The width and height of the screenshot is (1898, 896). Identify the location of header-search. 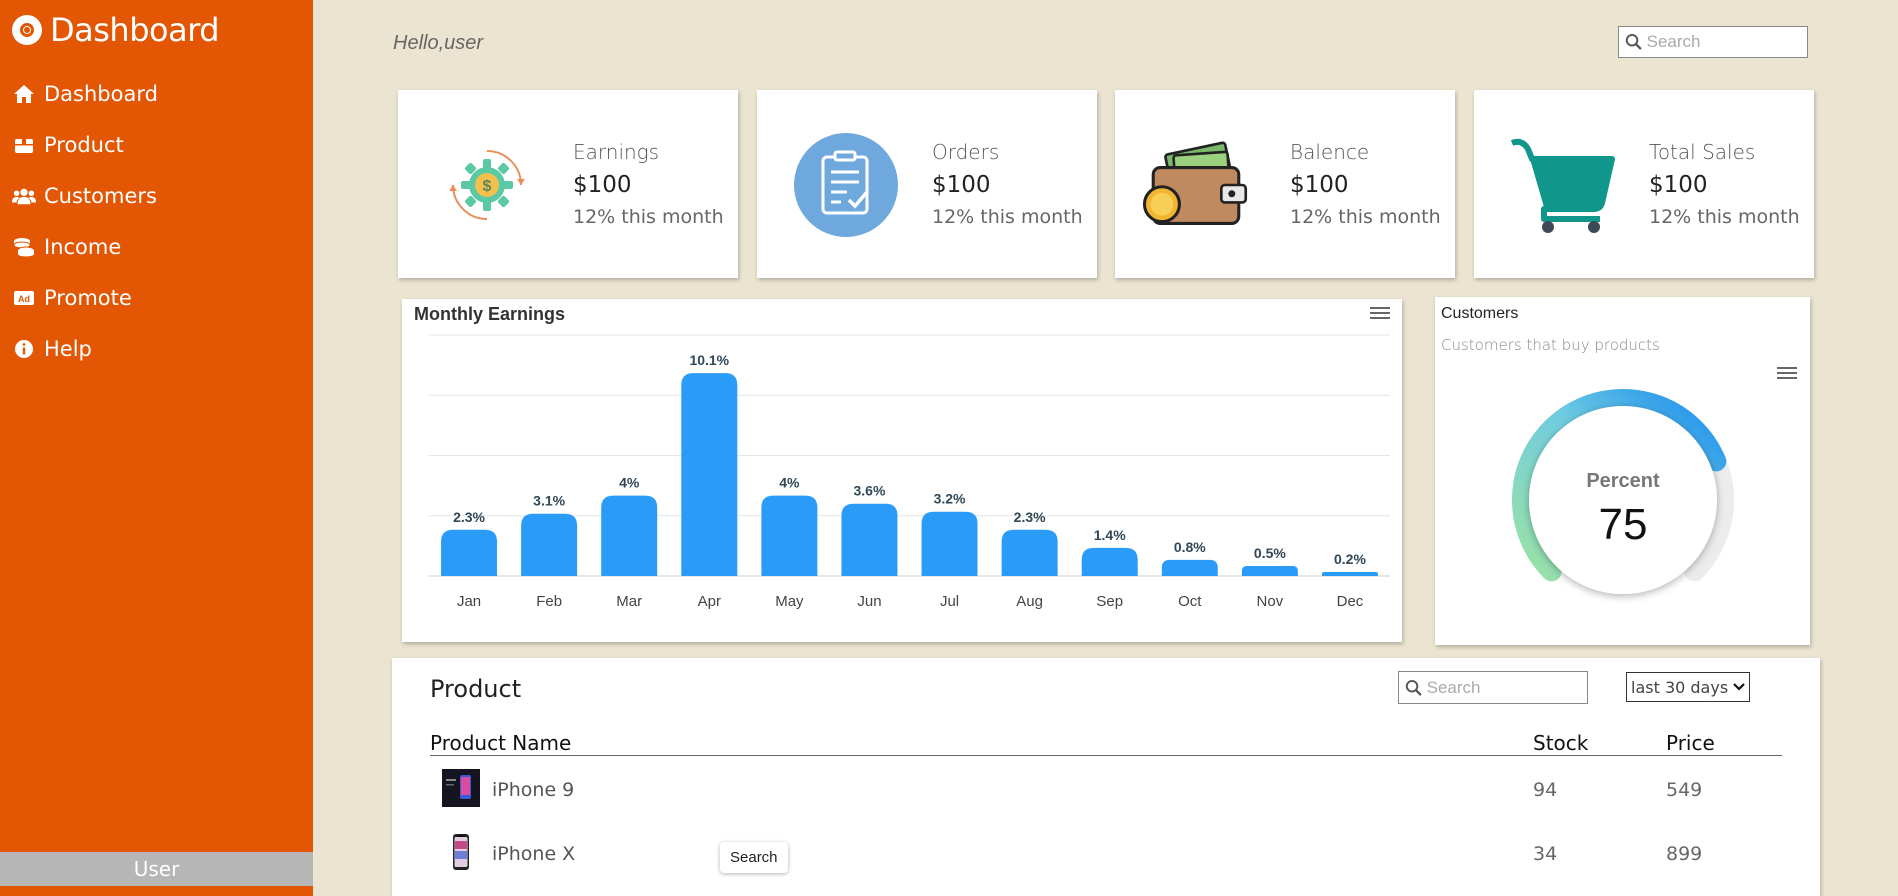
(1713, 42).